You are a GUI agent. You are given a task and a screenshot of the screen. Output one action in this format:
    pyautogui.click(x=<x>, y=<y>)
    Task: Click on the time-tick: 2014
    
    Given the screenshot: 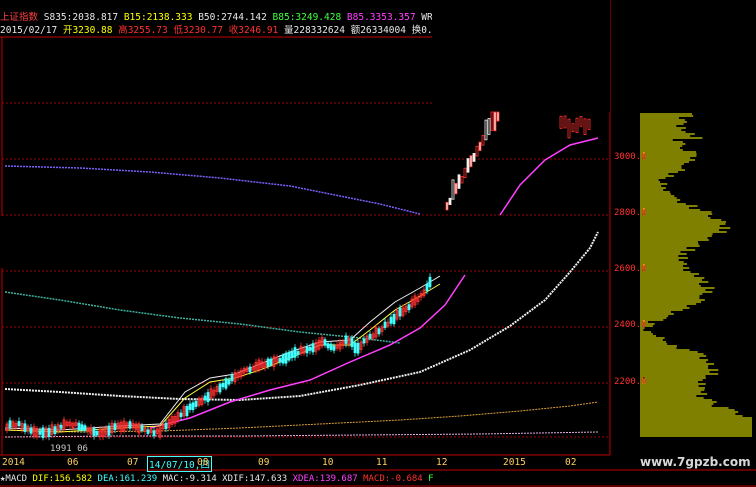 What is the action you would take?
    pyautogui.click(x=13, y=462)
    